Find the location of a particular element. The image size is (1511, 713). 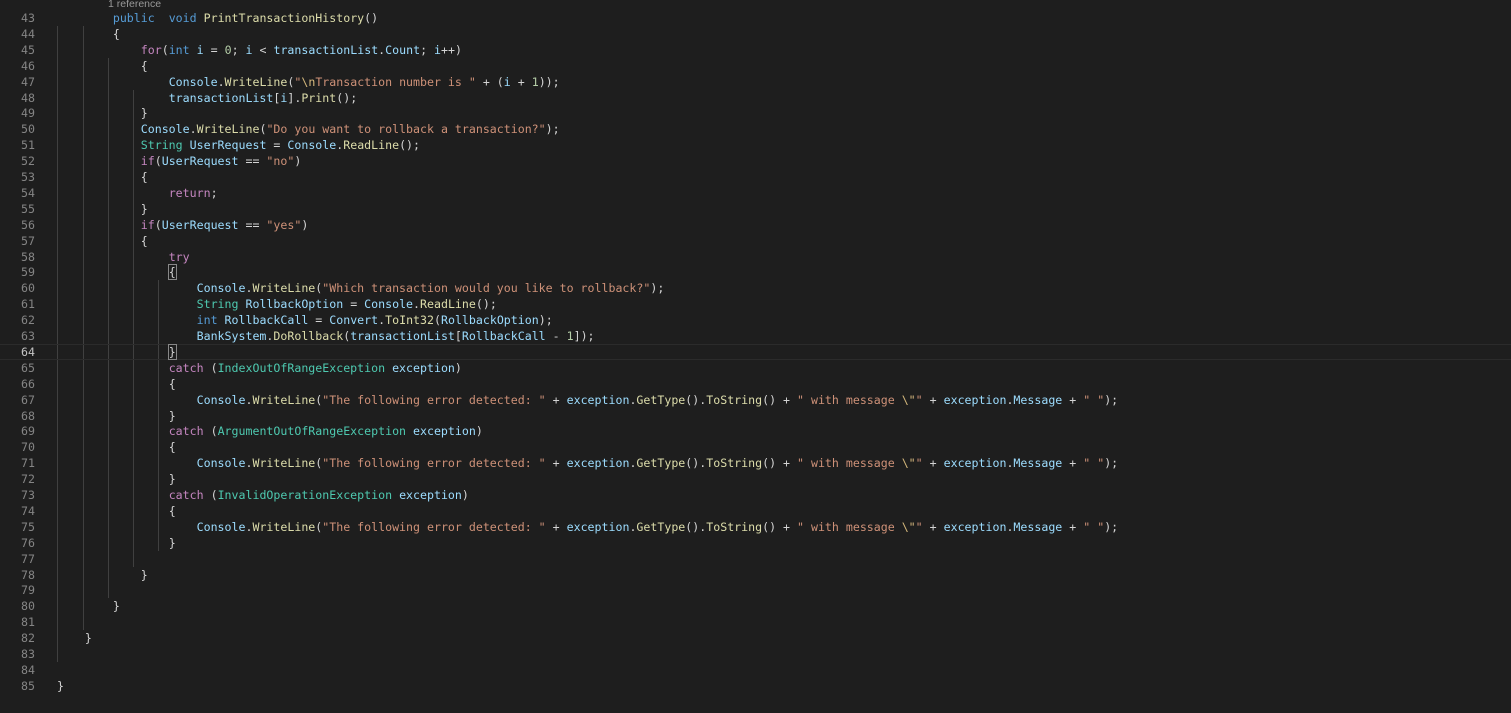

code-line: 55 } is located at coordinates (755, 209).